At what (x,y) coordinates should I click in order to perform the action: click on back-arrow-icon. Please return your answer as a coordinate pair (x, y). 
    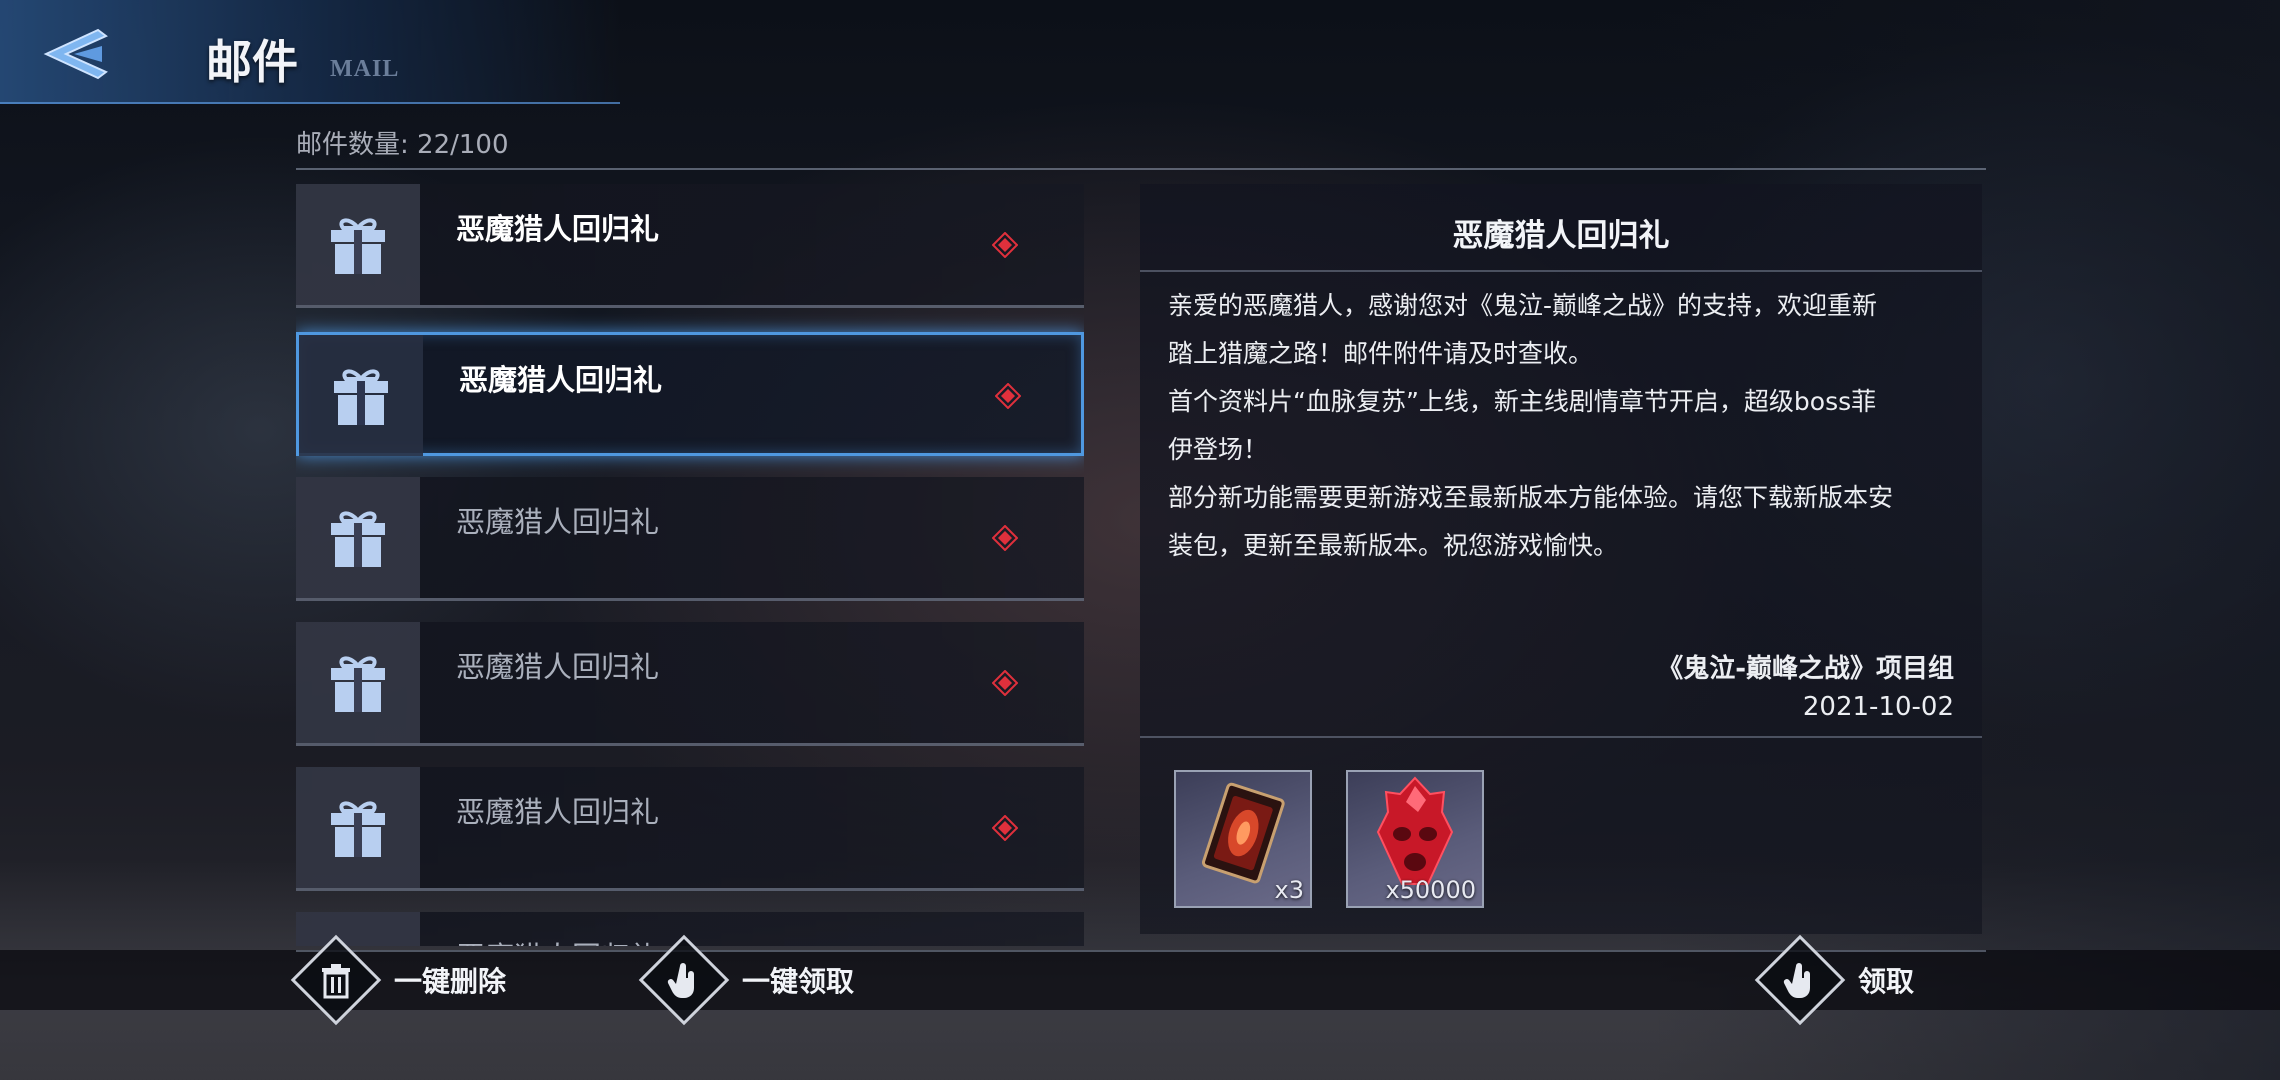
    Looking at the image, I should click on (75, 54).